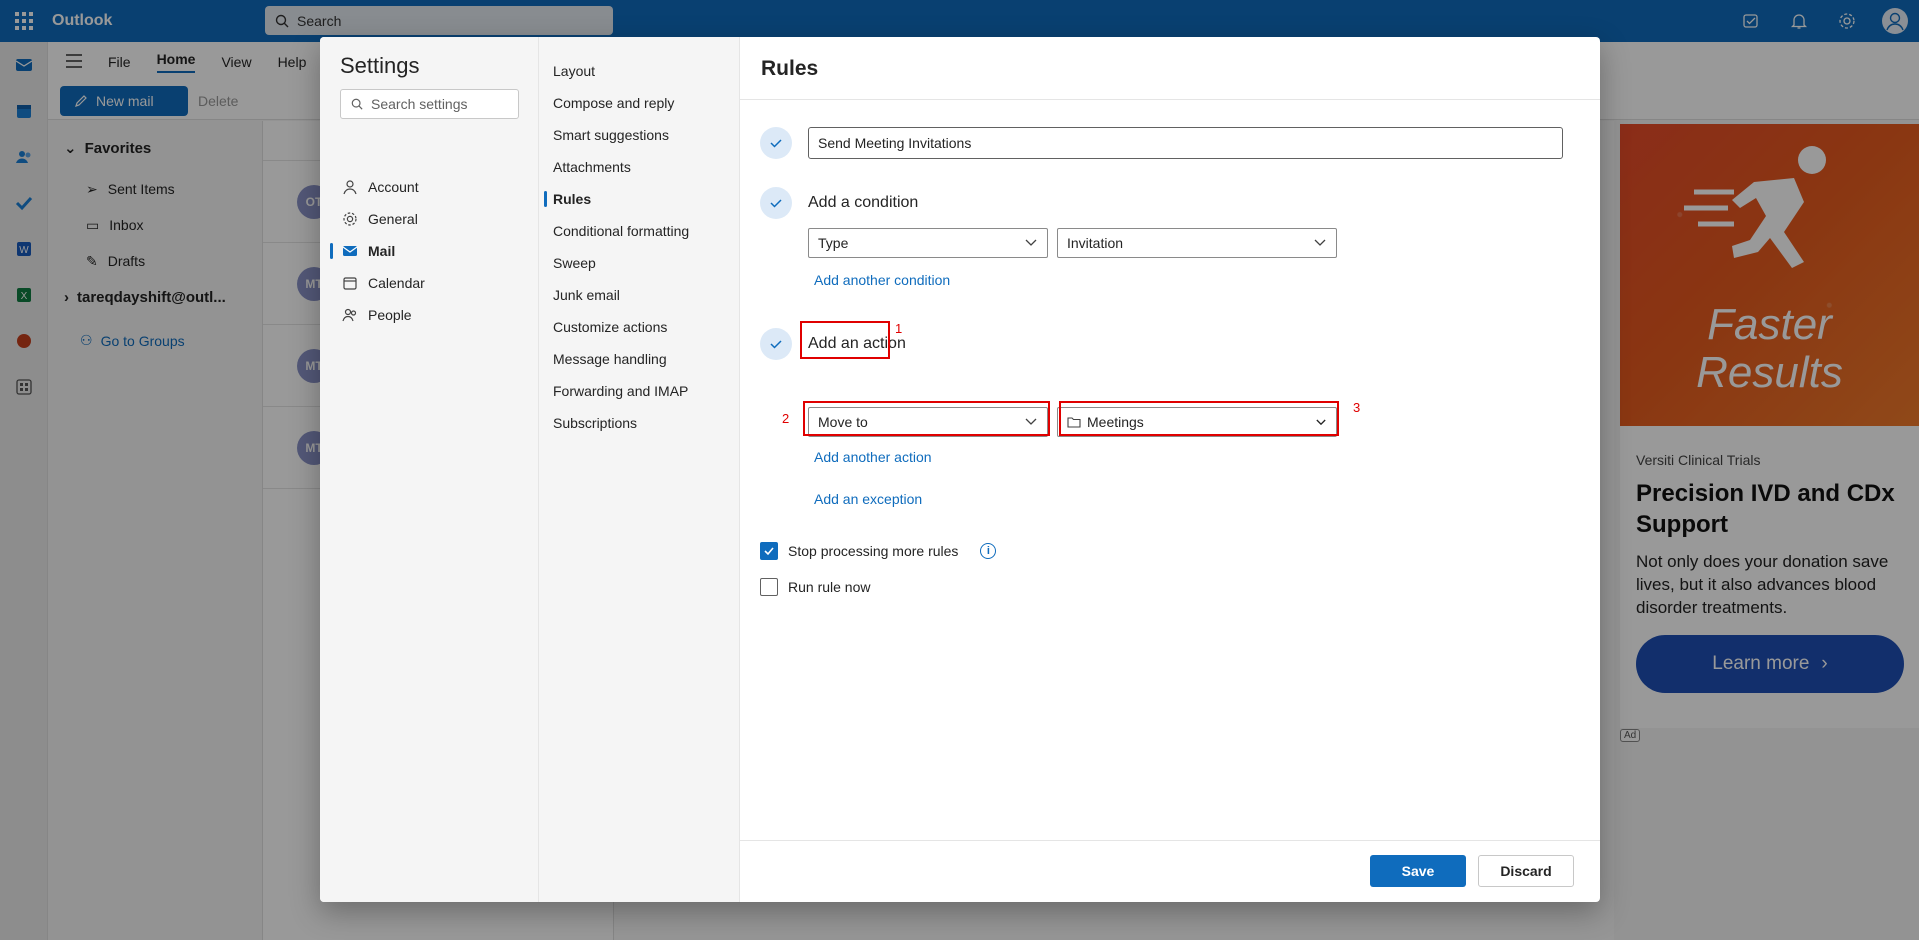  What do you see at coordinates (1170, 99) in the screenshot?
I see `title-divider` at bounding box center [1170, 99].